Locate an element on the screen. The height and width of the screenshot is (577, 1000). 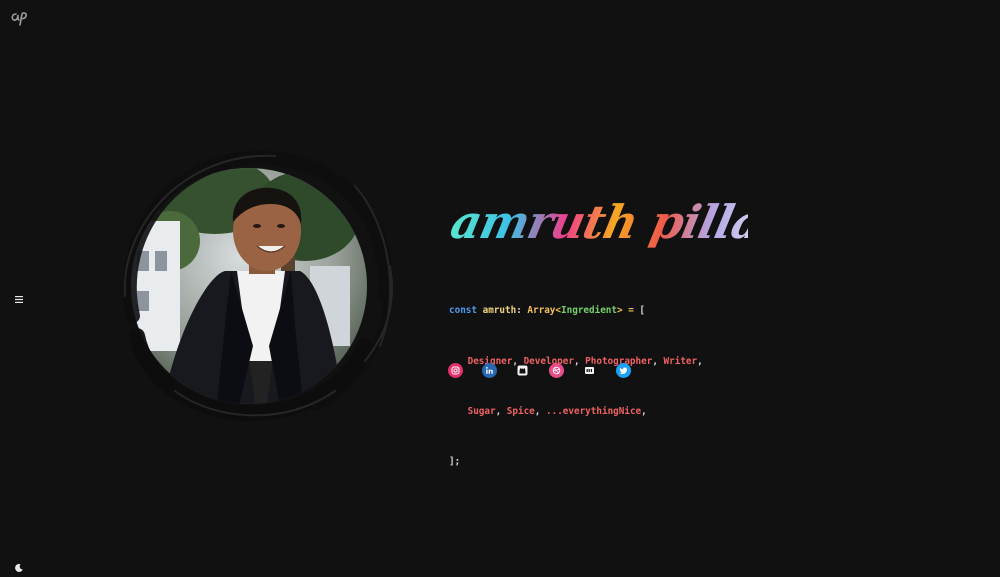
code-generic: Ingredient is located at coordinates (589, 311).